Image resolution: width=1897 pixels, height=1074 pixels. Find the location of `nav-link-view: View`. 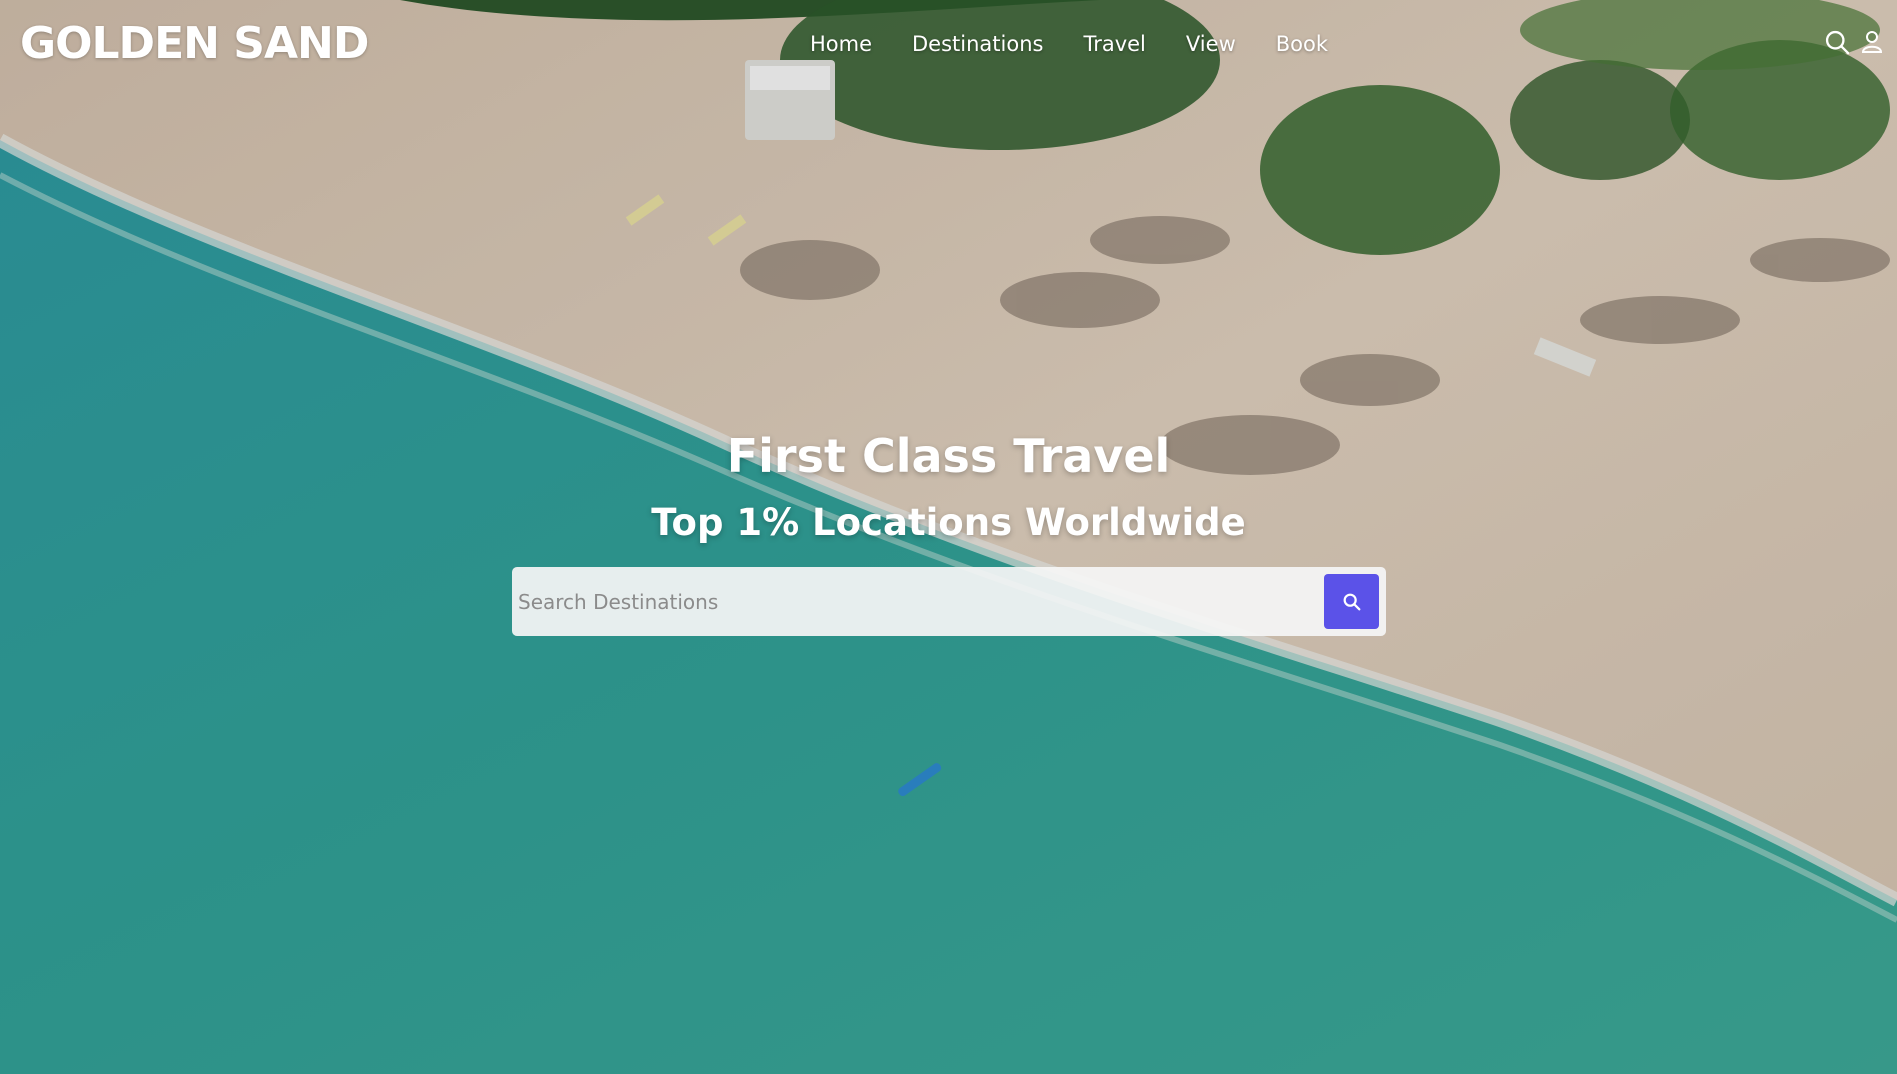

nav-link-view: View is located at coordinates (1211, 44).